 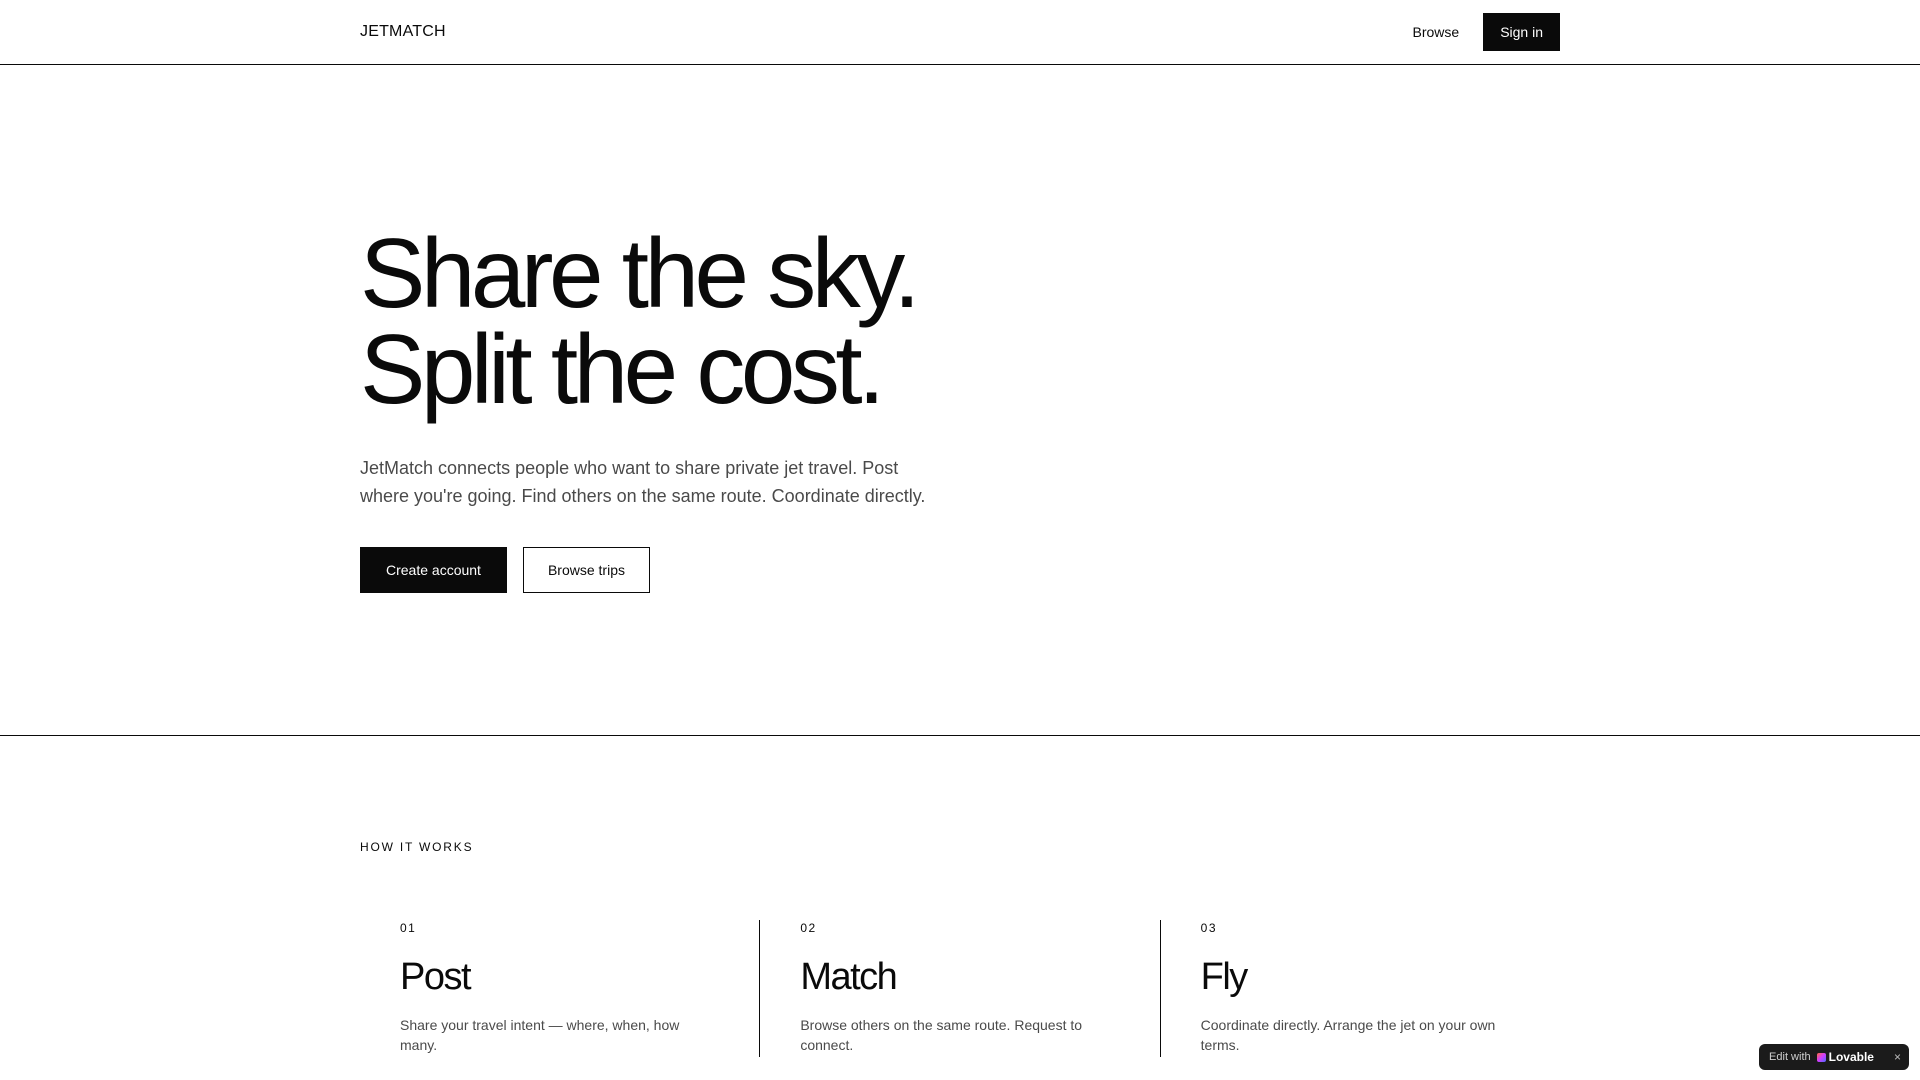 What do you see at coordinates (1209, 928) in the screenshot?
I see `step-number: 03` at bounding box center [1209, 928].